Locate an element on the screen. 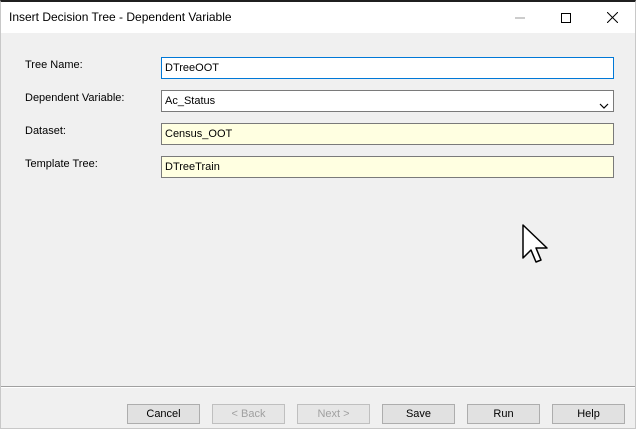 Image resolution: width=636 pixels, height=429 pixels. maximize-button is located at coordinates (566, 17).